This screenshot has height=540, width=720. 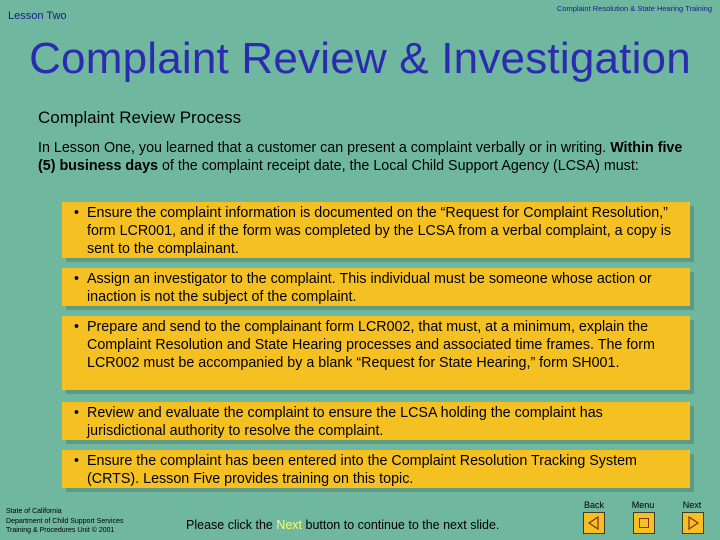 What do you see at coordinates (34, 511) in the screenshot?
I see `org-line-1: State of California` at bounding box center [34, 511].